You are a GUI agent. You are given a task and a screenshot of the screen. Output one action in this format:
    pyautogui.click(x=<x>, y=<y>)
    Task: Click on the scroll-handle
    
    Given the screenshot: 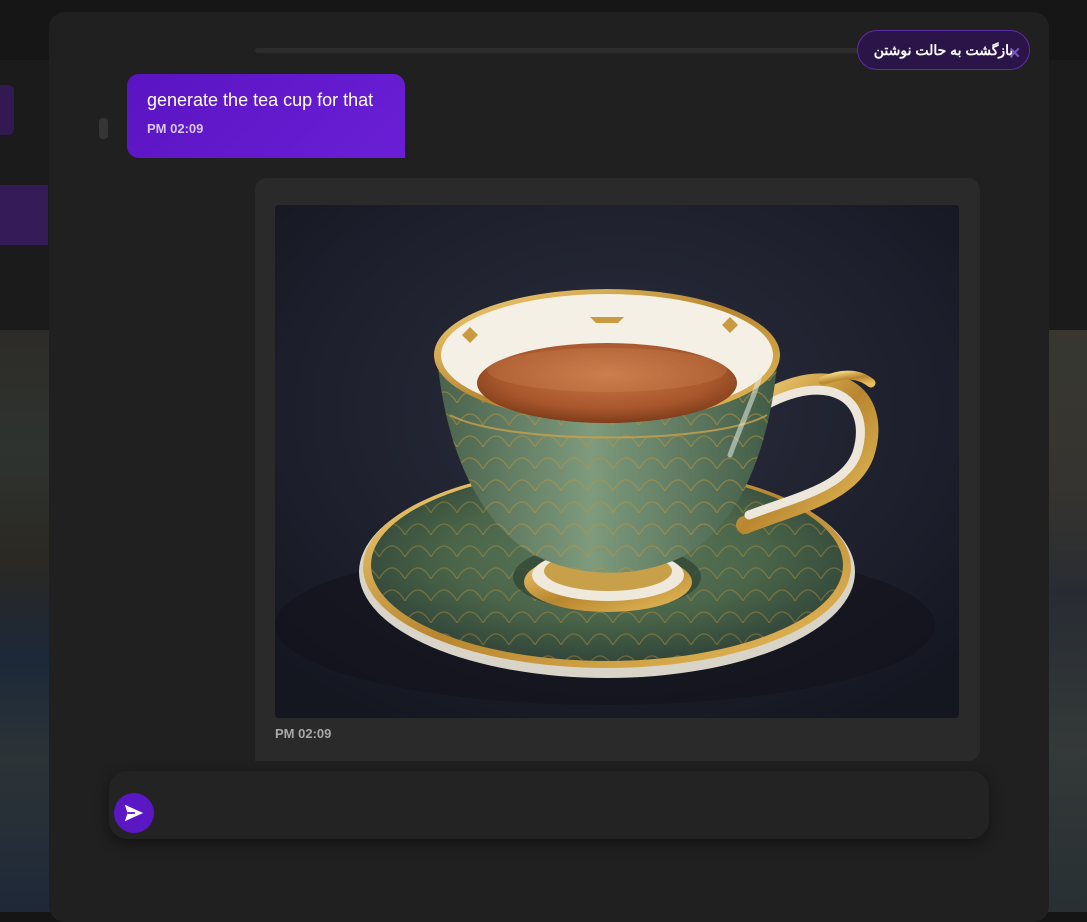 What is the action you would take?
    pyautogui.click(x=103, y=128)
    